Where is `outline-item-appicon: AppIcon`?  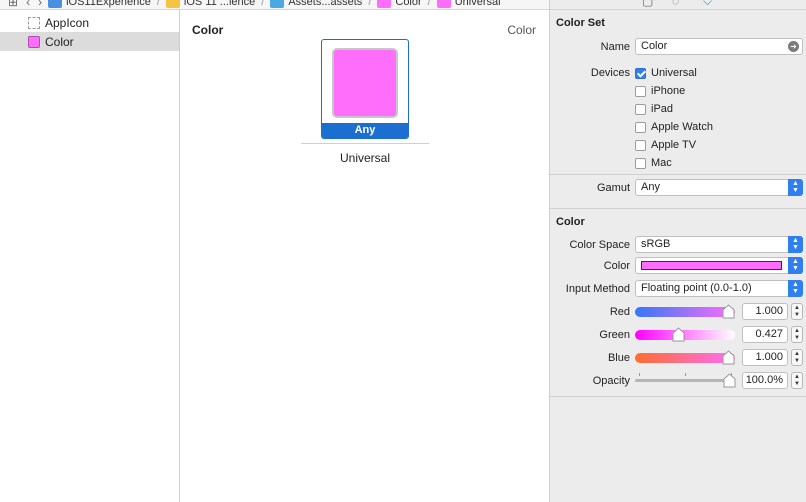 outline-item-appicon: AppIcon is located at coordinates (89, 22).